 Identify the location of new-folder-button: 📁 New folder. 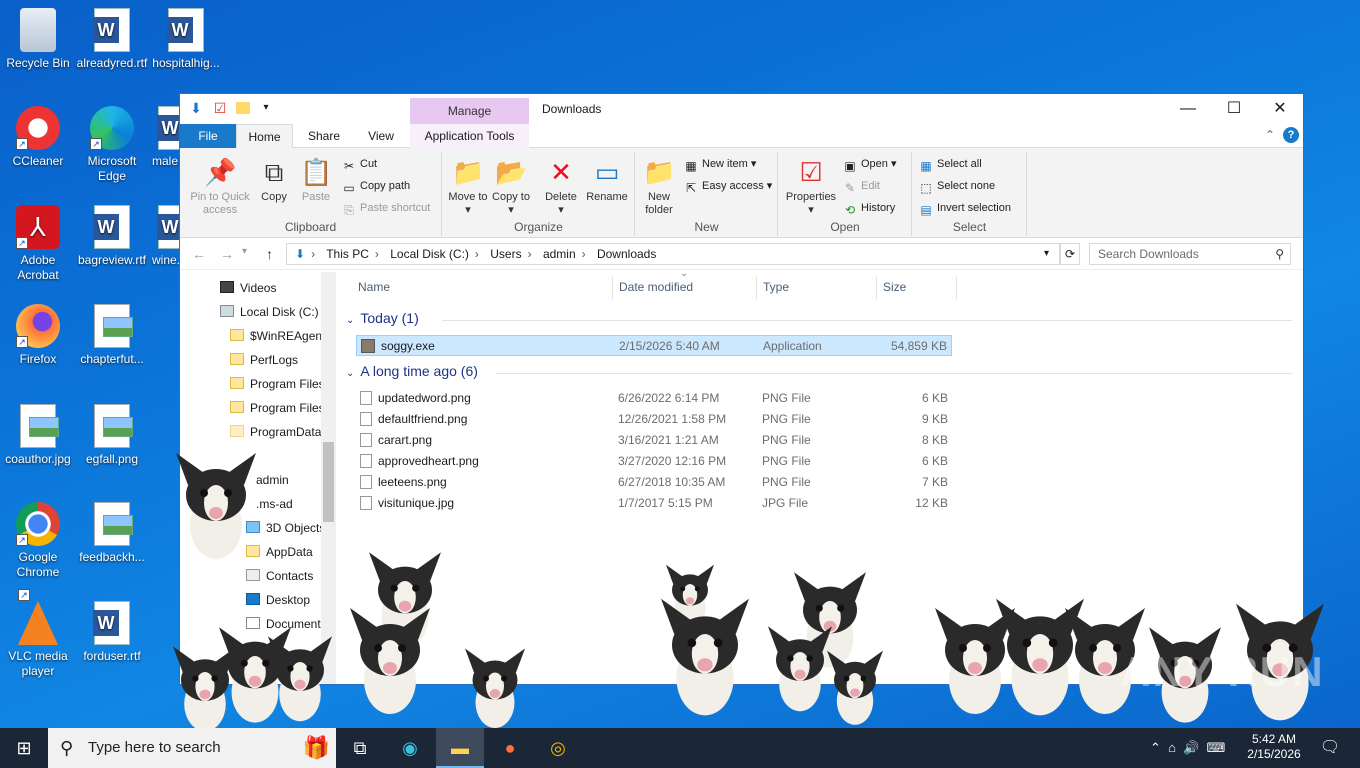
(659, 186).